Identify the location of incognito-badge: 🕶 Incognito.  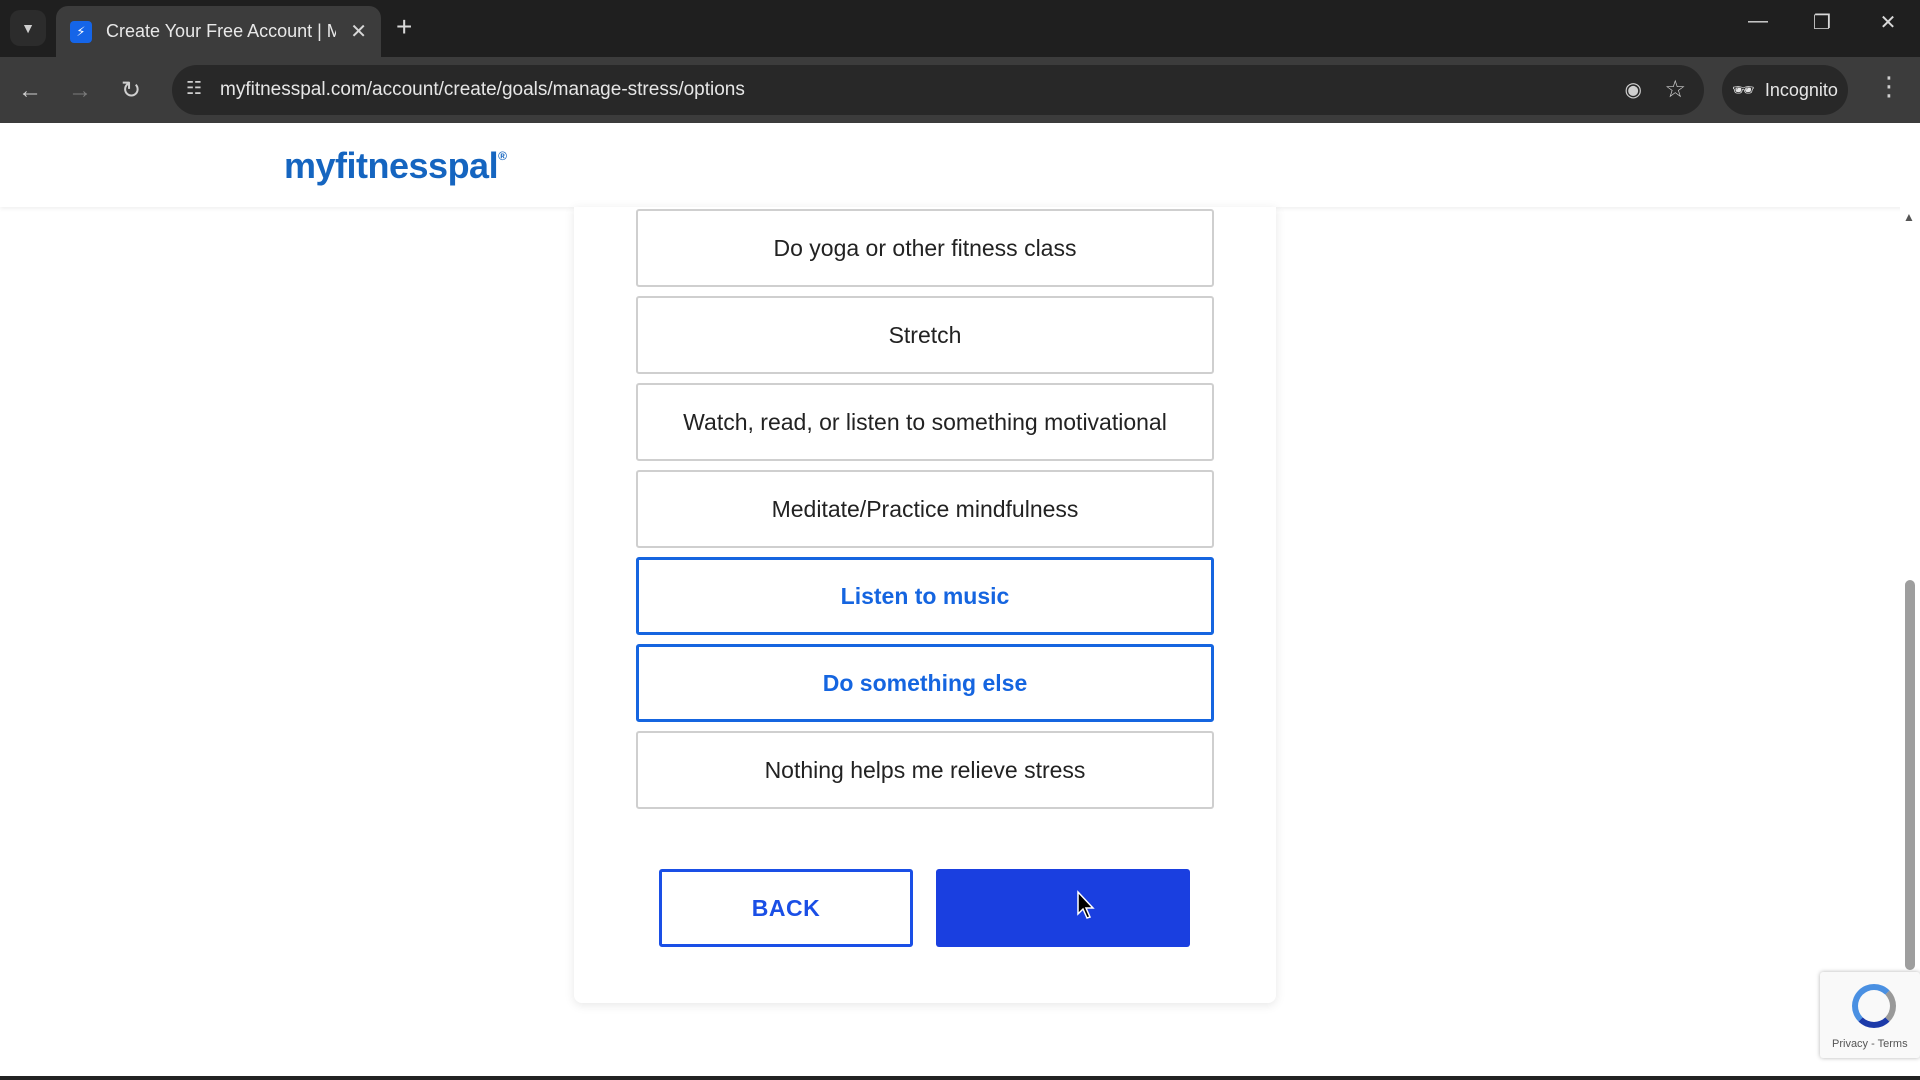
(1785, 90).